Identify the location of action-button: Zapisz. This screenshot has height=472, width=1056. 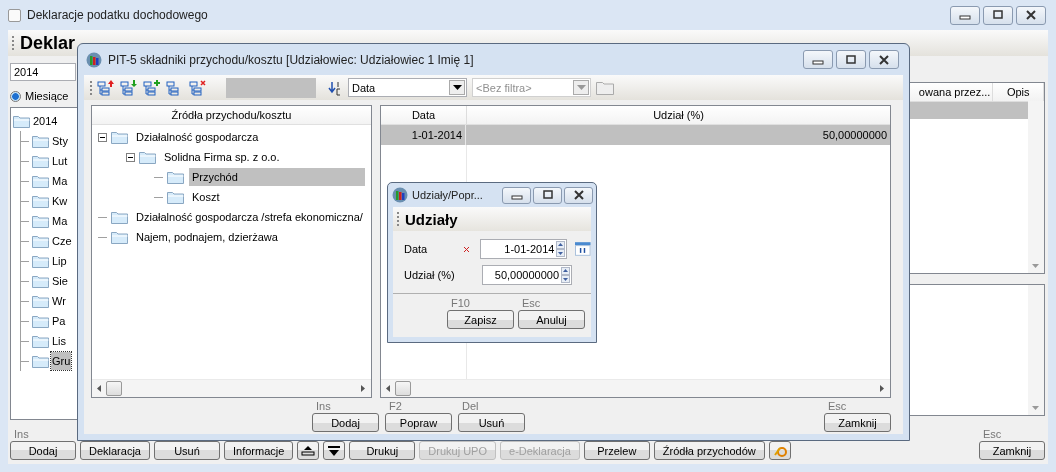
(480, 319).